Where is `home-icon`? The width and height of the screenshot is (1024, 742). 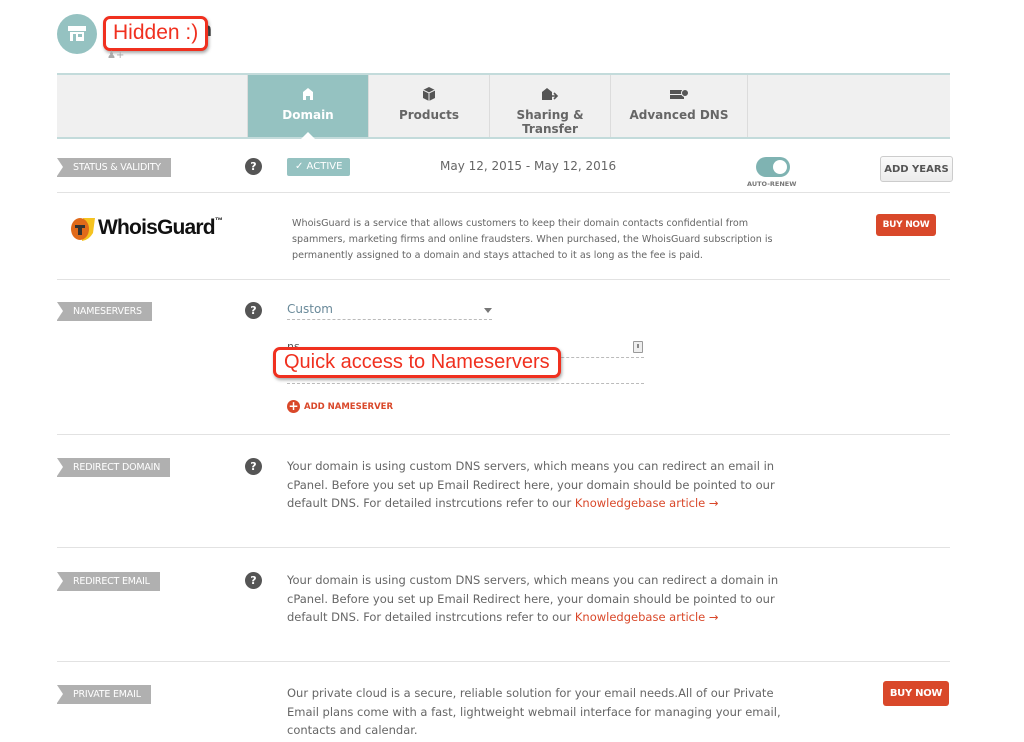
home-icon is located at coordinates (308, 94).